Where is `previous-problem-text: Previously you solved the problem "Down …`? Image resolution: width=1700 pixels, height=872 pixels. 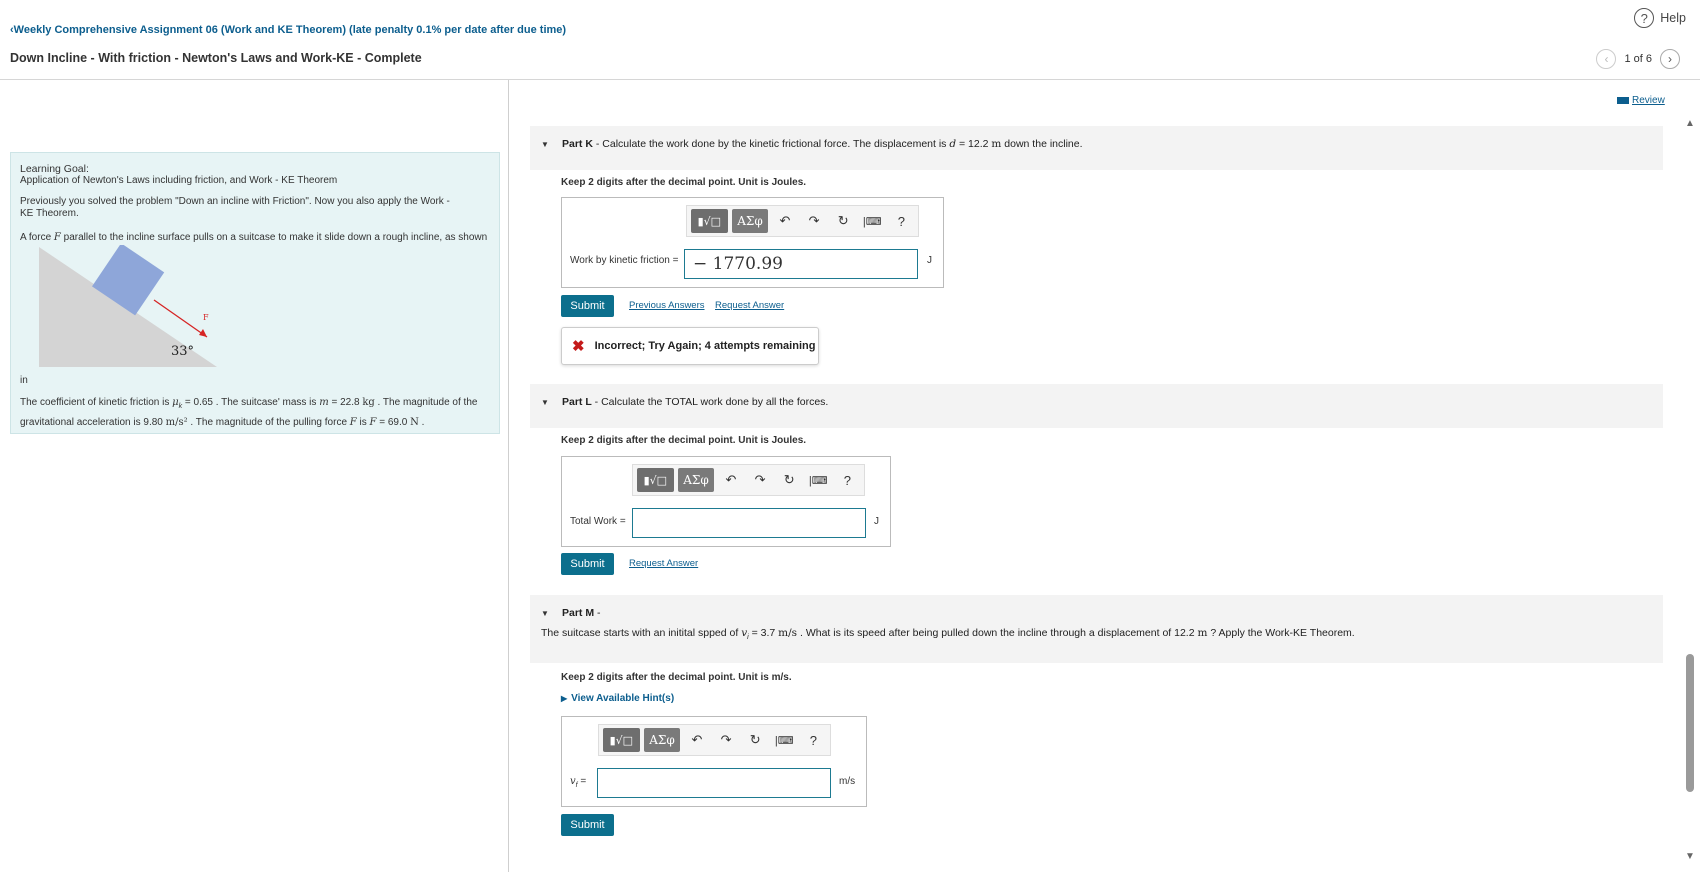 previous-problem-text: Previously you solved the problem "Down … is located at coordinates (235, 207).